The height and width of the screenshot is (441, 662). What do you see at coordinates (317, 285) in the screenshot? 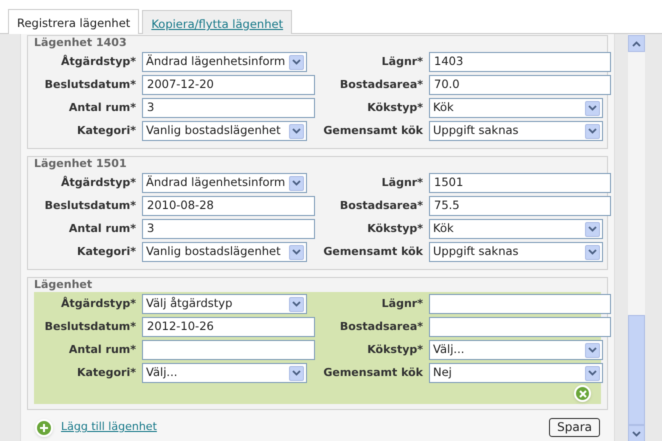
I see `fieldset-legend: Lägenhet` at bounding box center [317, 285].